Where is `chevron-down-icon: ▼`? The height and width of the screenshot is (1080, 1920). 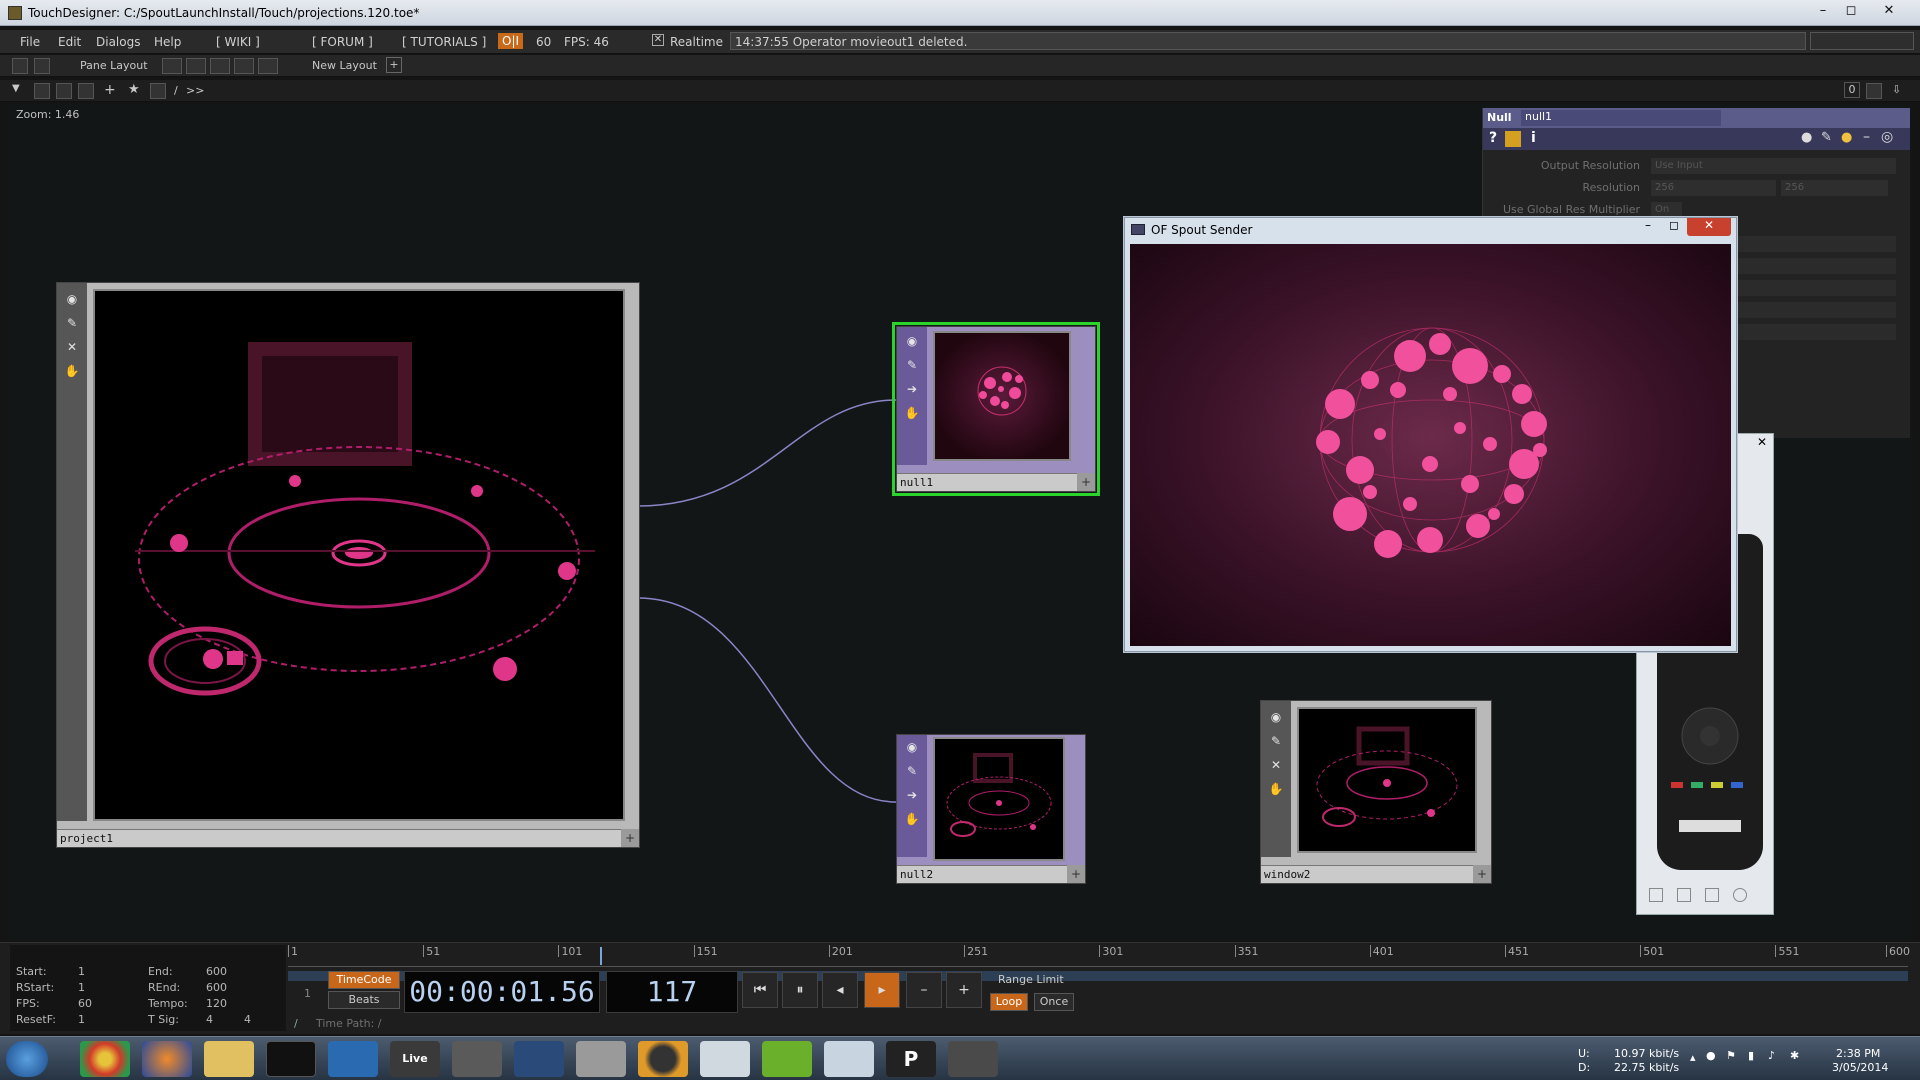
chevron-down-icon: ▼ is located at coordinates (16, 88).